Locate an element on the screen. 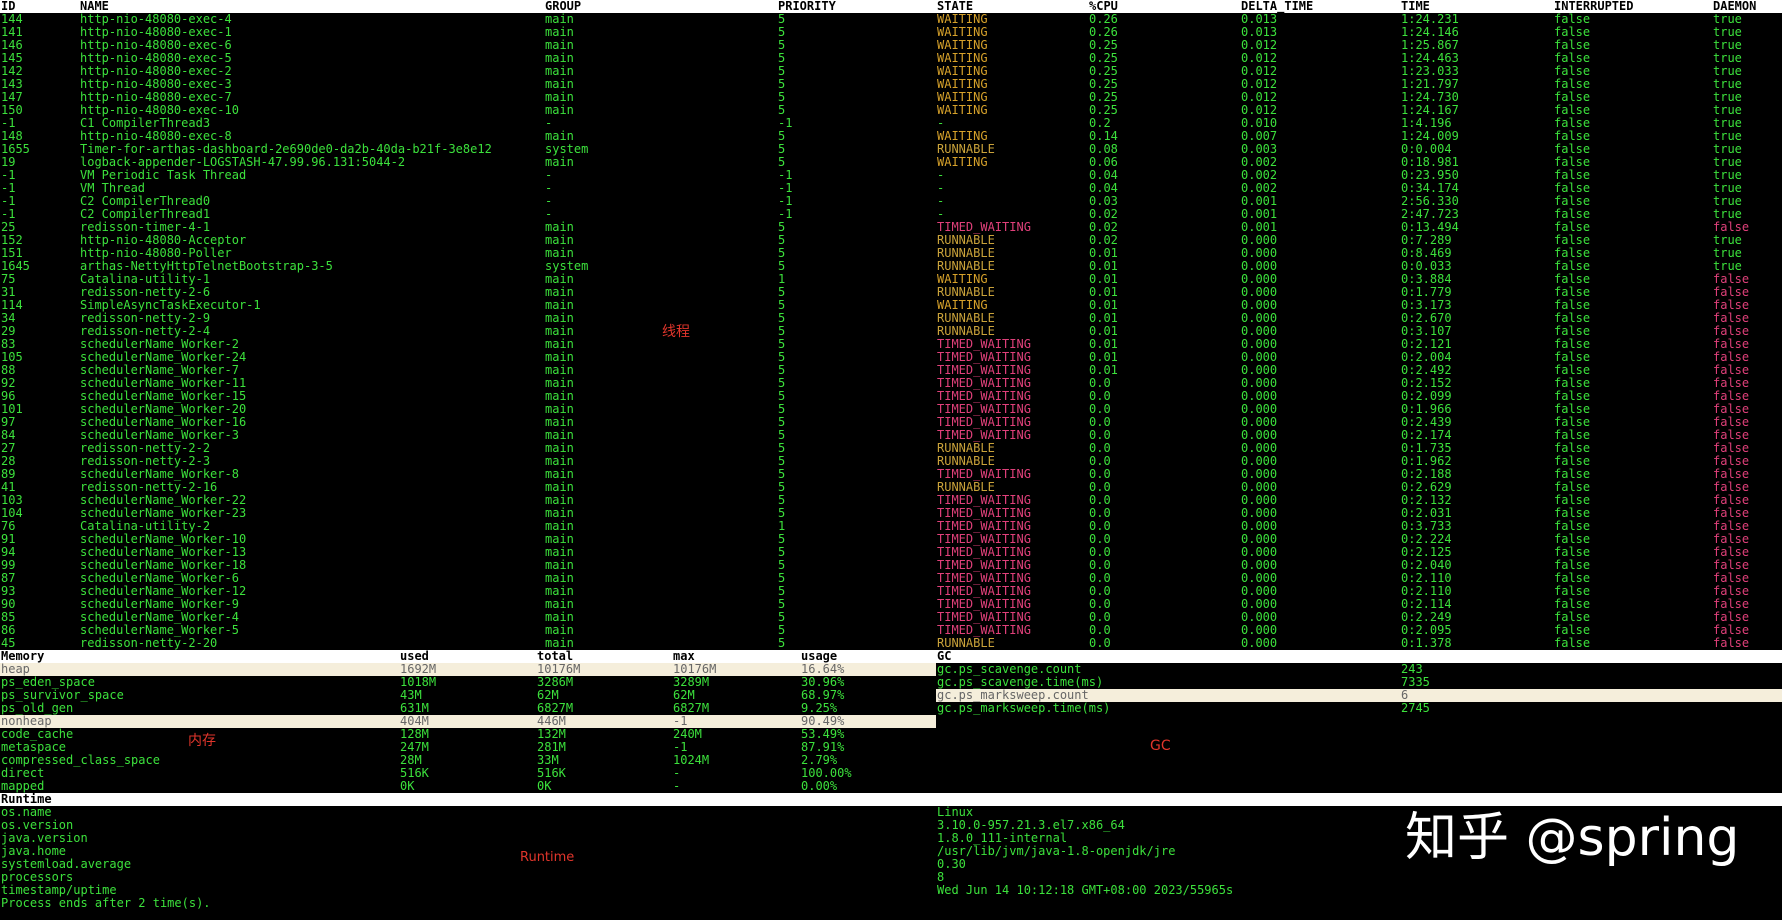 This screenshot has height=920, width=1782. thread-time: 0:2.121 is located at coordinates (1426, 344).